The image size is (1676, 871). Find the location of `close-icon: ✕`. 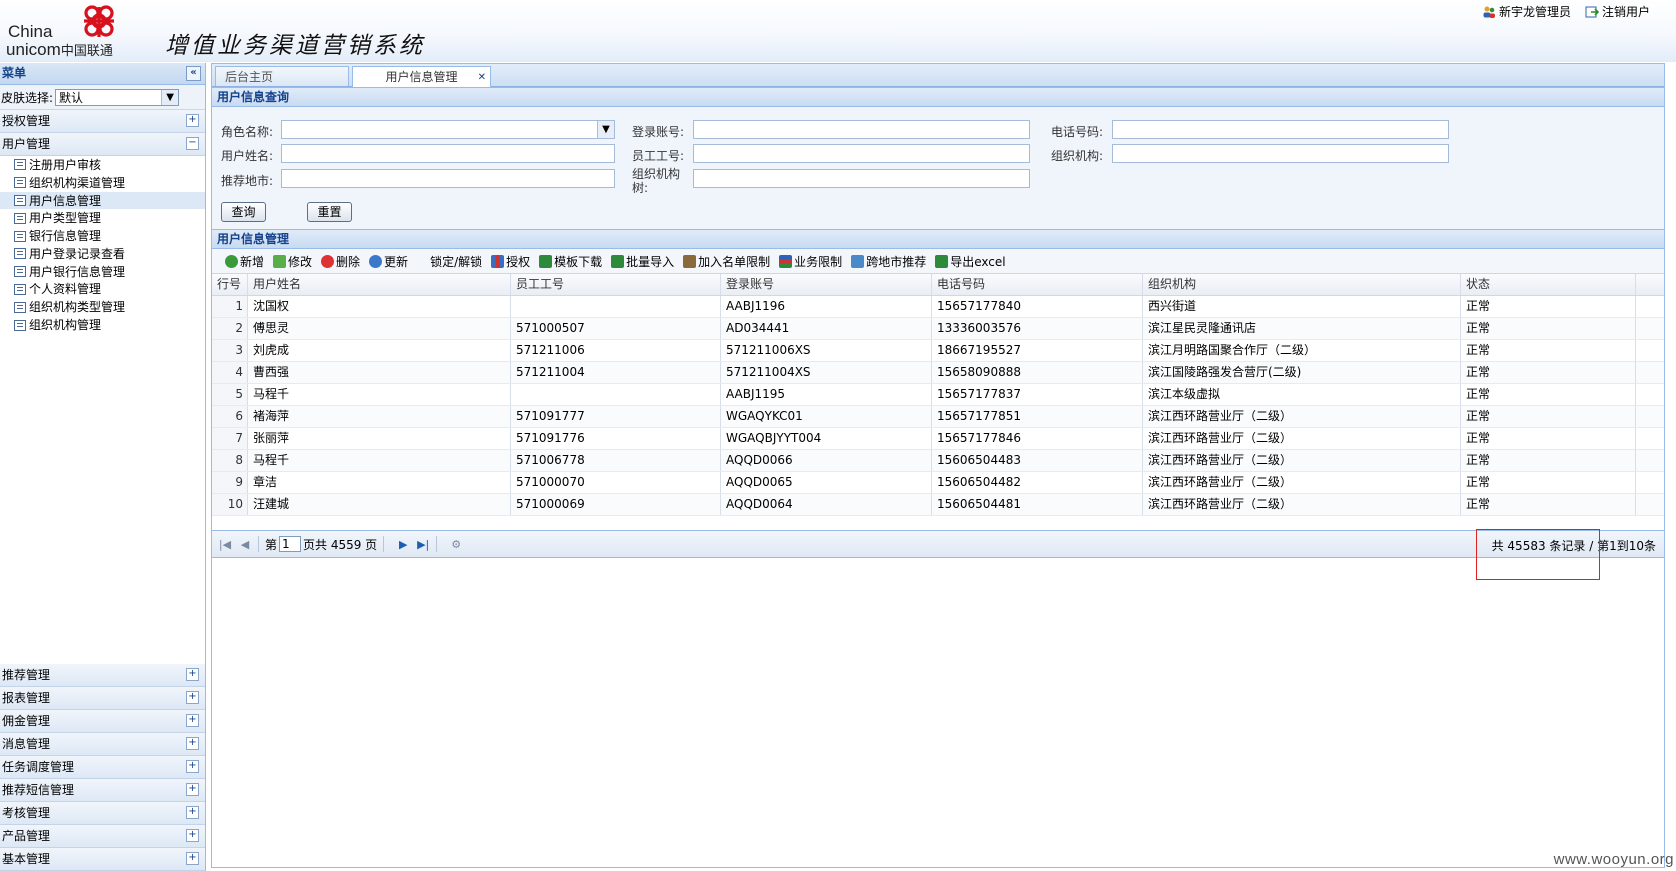

close-icon: ✕ is located at coordinates (482, 78).